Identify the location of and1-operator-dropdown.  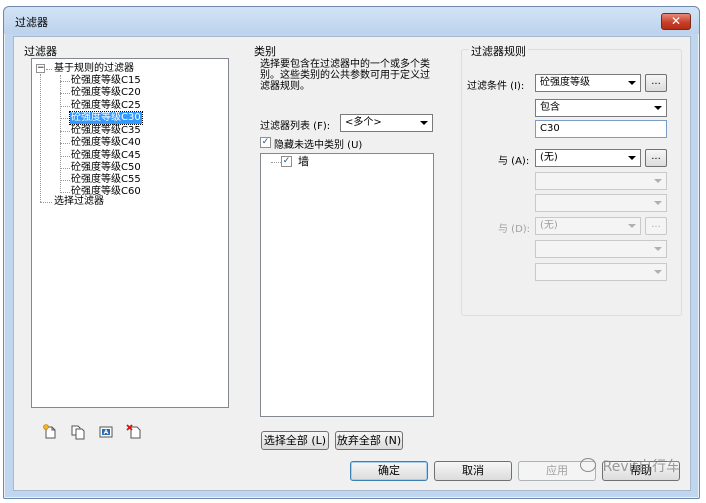
(601, 181).